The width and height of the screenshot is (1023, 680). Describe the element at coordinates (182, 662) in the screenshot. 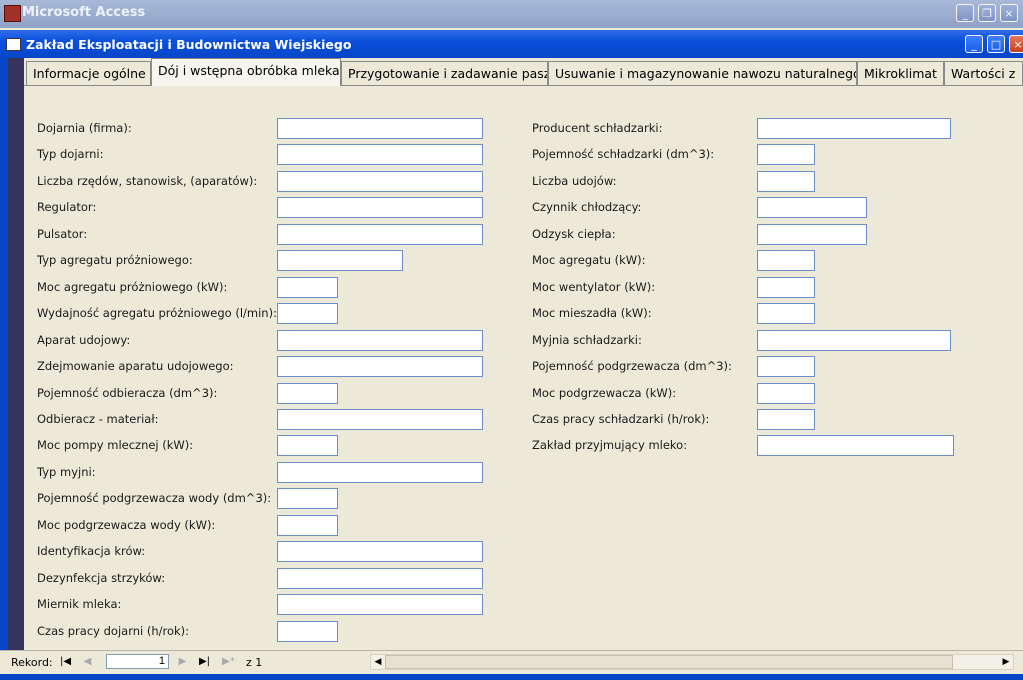

I see `next-record-icon: ▶` at that location.